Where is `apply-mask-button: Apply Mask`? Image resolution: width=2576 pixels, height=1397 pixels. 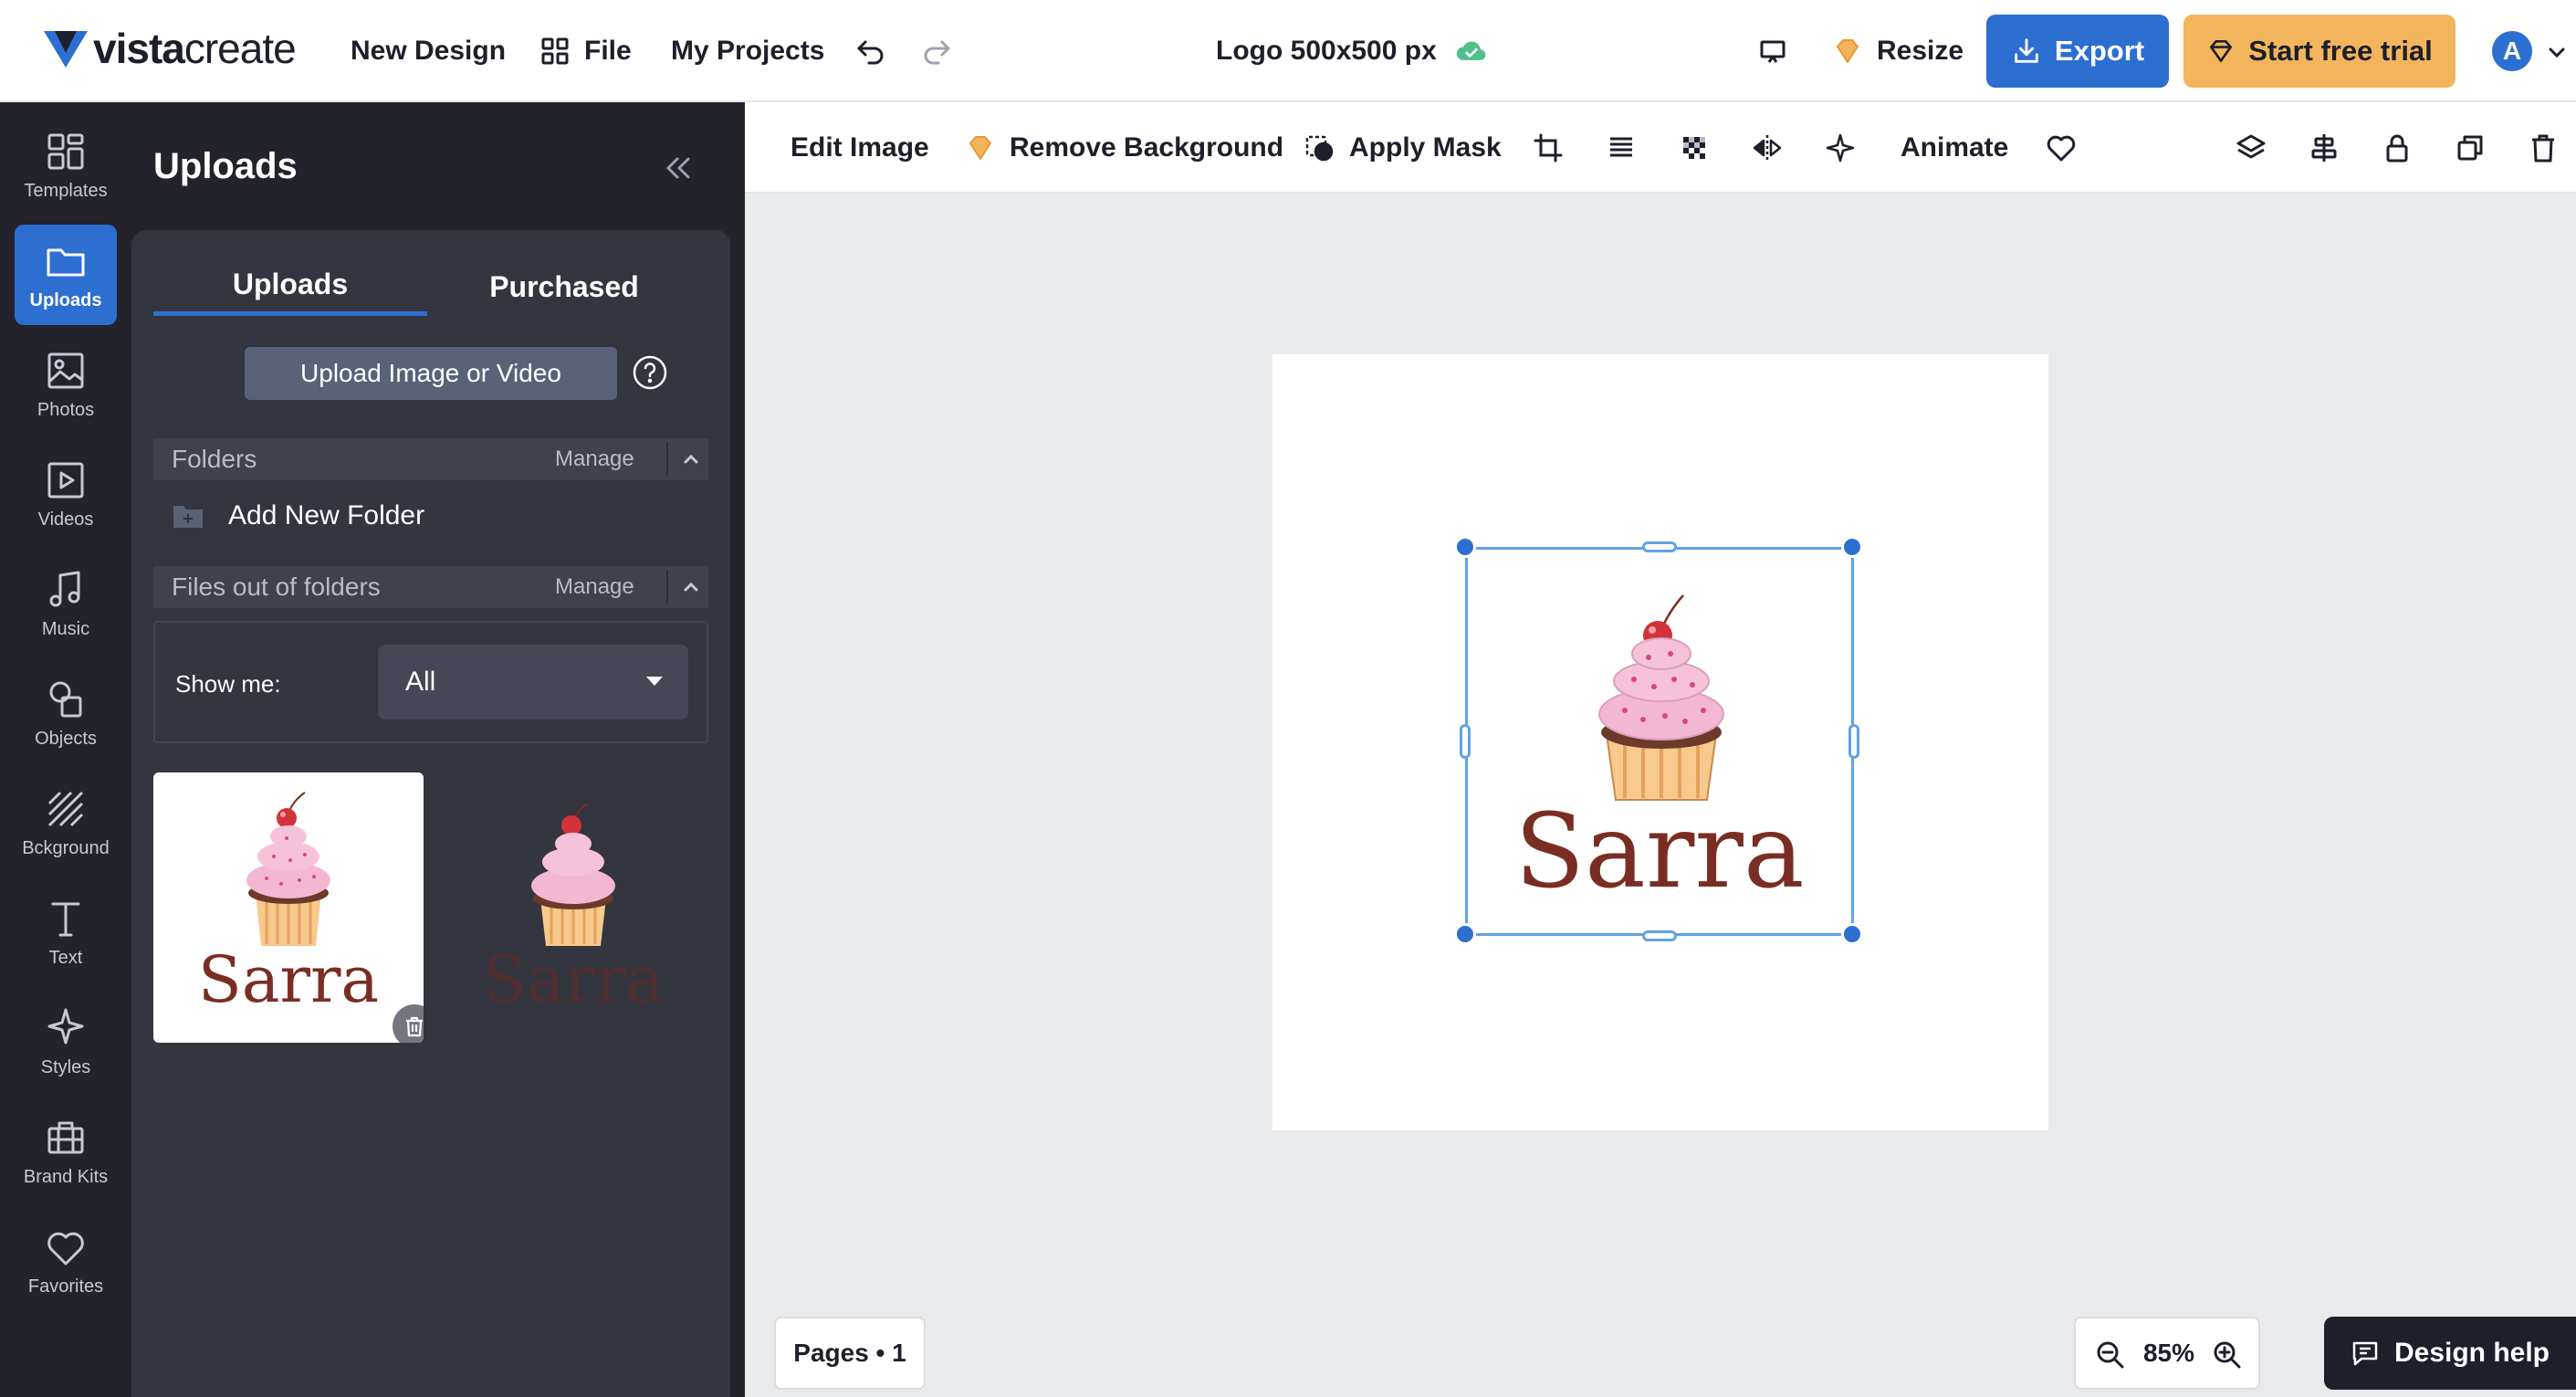 apply-mask-button: Apply Mask is located at coordinates (1403, 148).